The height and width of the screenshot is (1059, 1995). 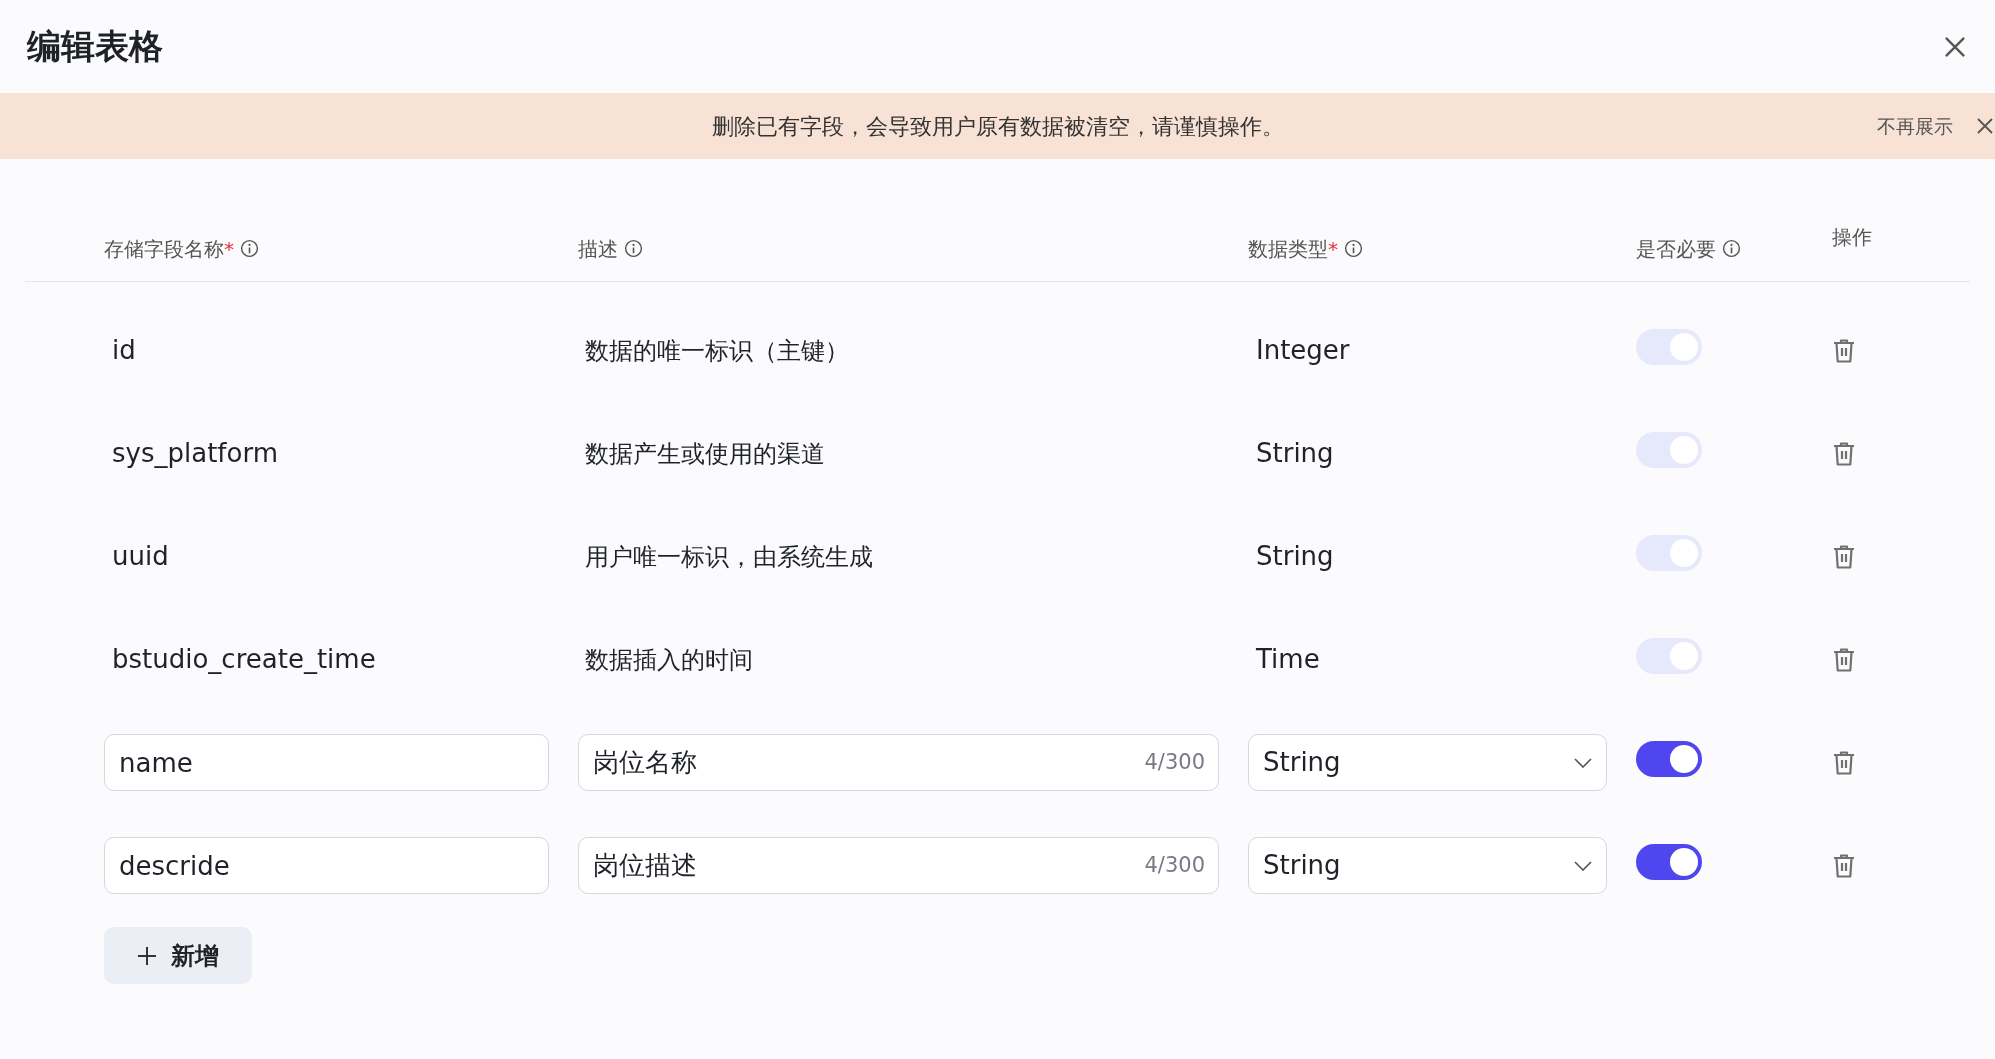 What do you see at coordinates (997, 126) in the screenshot?
I see `warning-message: 删除已有字段，会导致用户原有数据被清空，请谨慎操作。` at bounding box center [997, 126].